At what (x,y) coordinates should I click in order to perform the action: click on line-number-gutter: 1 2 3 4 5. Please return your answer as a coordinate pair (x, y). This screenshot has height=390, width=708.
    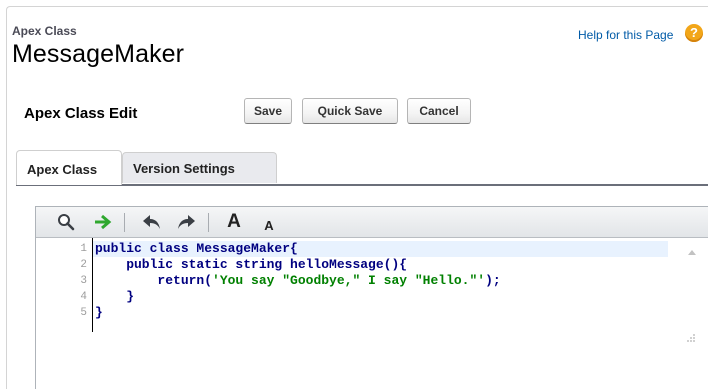
    Looking at the image, I should click on (64, 314).